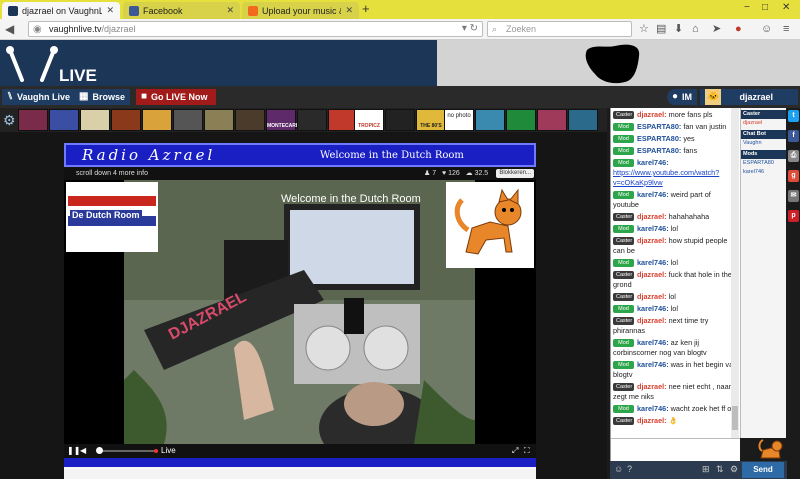 This screenshot has height=479, width=800. I want to click on userlist-user: djazrael, so click(763, 123).